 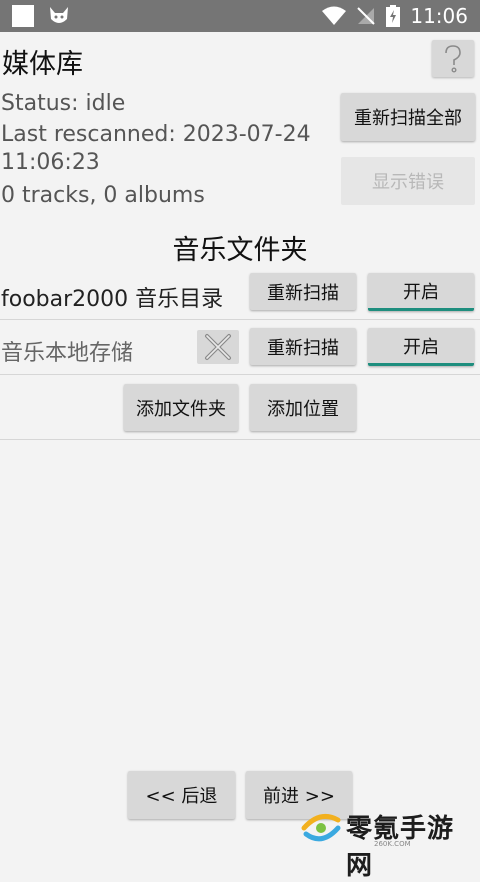 I want to click on watermark-logo-icon, so click(x=321, y=827).